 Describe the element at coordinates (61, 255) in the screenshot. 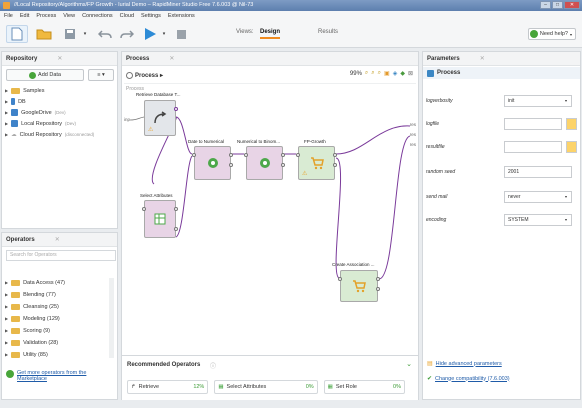

I see `operator-search-input: Search for Operators` at that location.